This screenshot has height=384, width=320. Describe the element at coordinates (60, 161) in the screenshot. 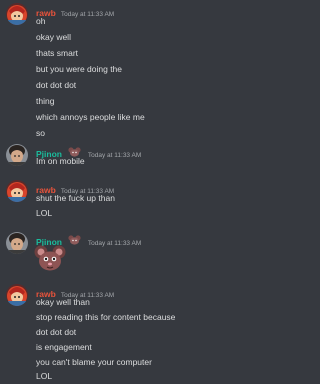

I see `message-line: Im on mobile` at that location.